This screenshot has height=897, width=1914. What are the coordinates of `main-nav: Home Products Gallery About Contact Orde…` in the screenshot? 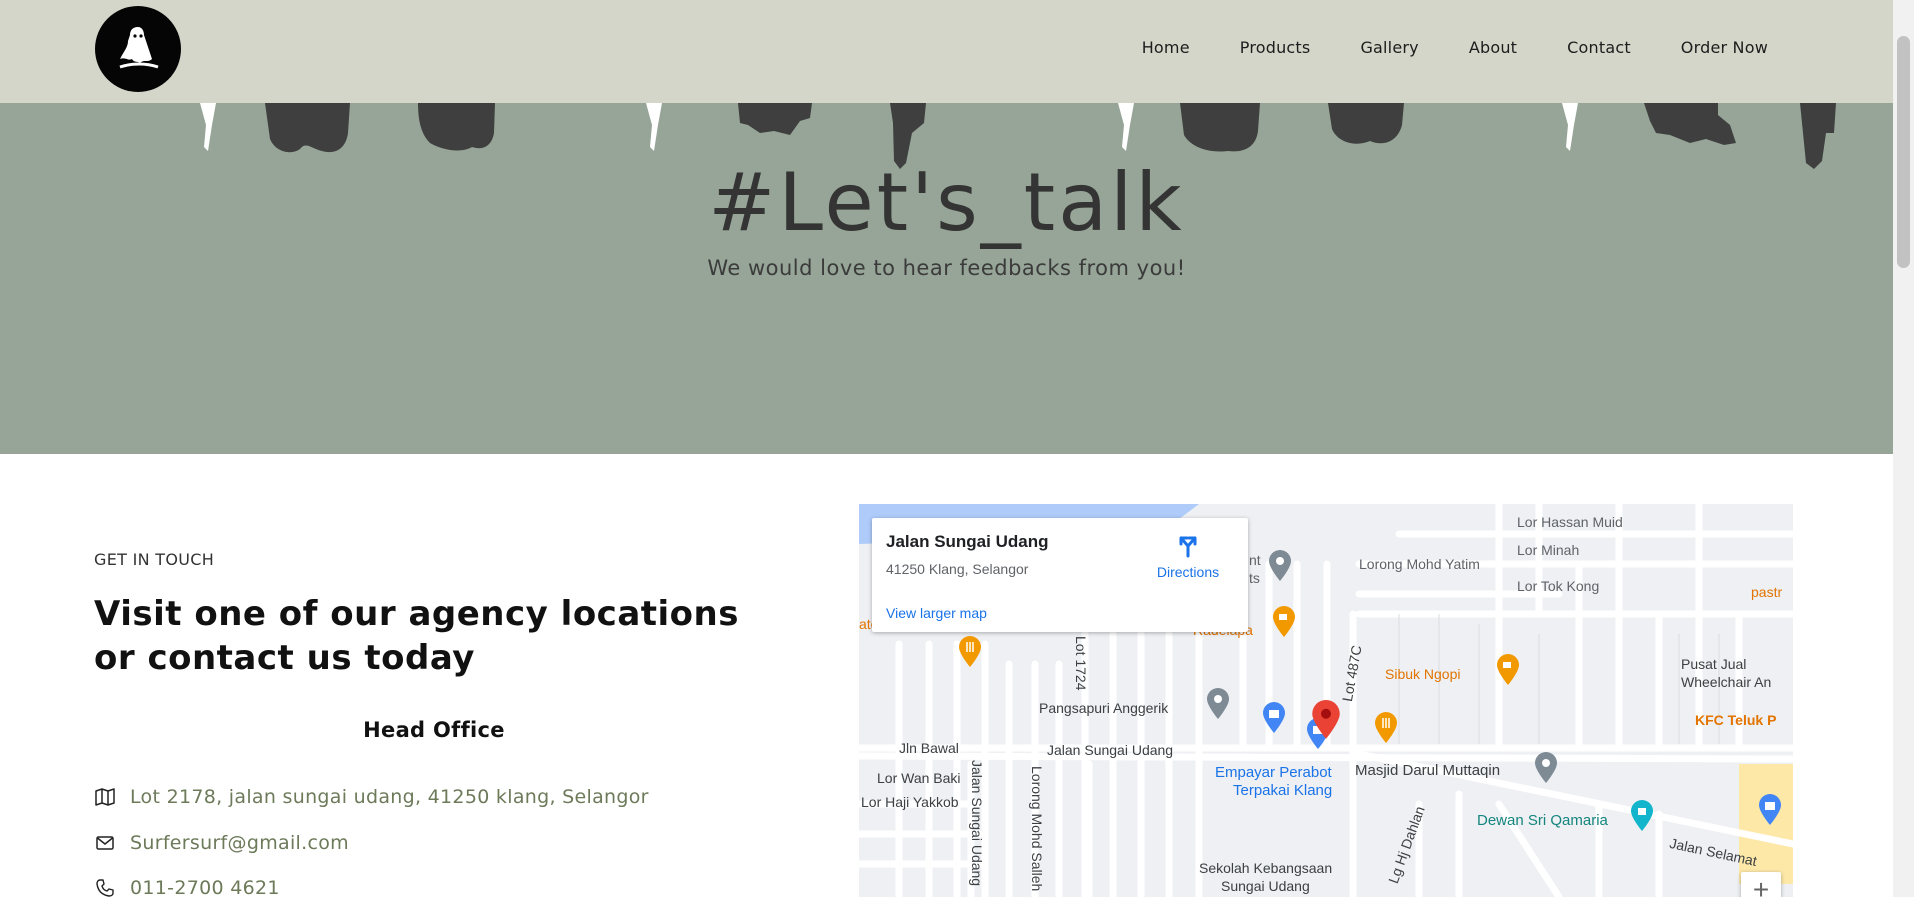 It's located at (1455, 47).